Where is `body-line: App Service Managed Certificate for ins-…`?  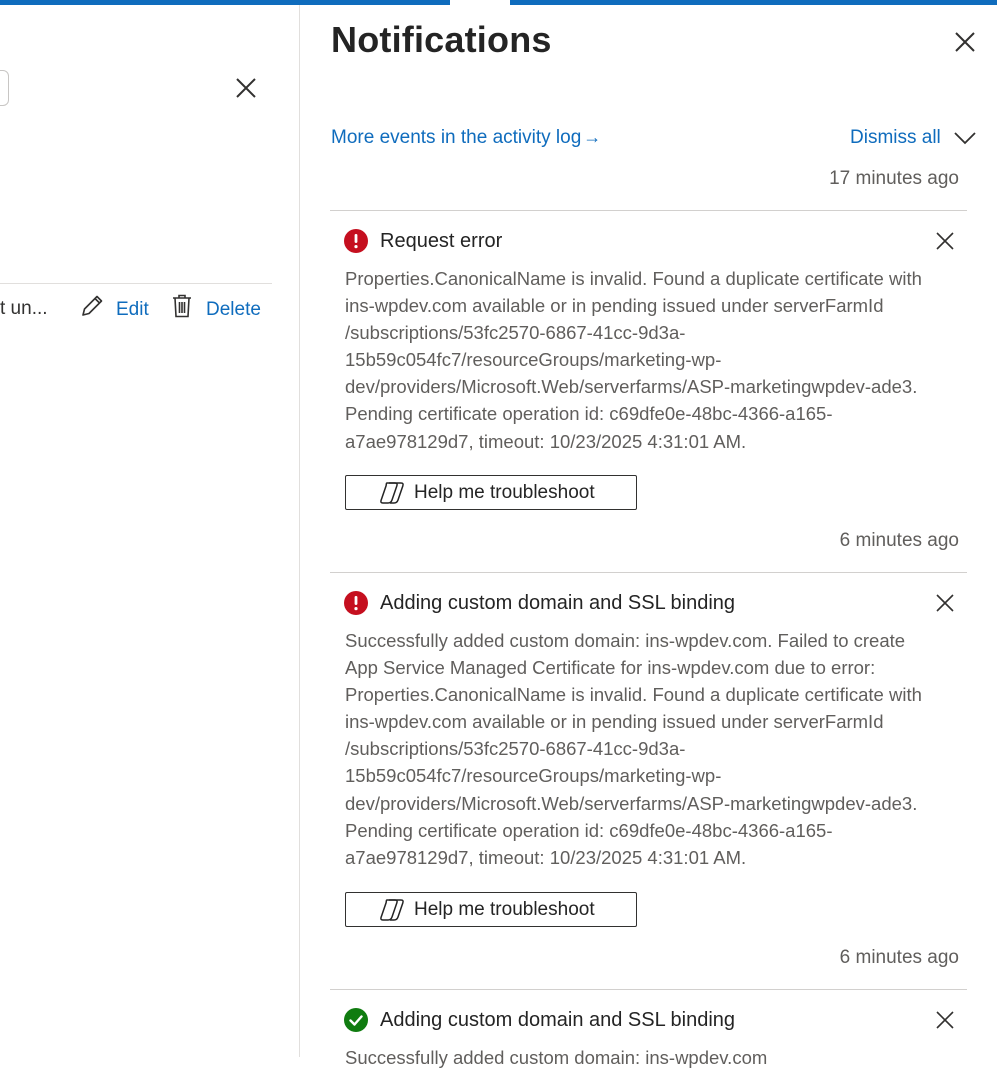
body-line: App Service Managed Certificate for ins-… is located at coordinates (610, 668).